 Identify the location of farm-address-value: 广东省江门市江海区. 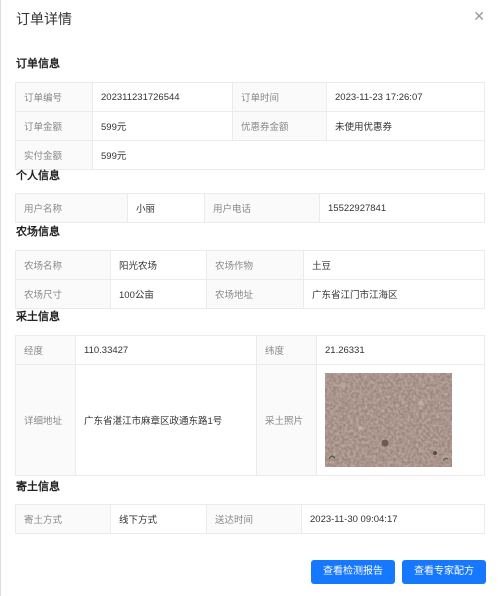
(394, 294).